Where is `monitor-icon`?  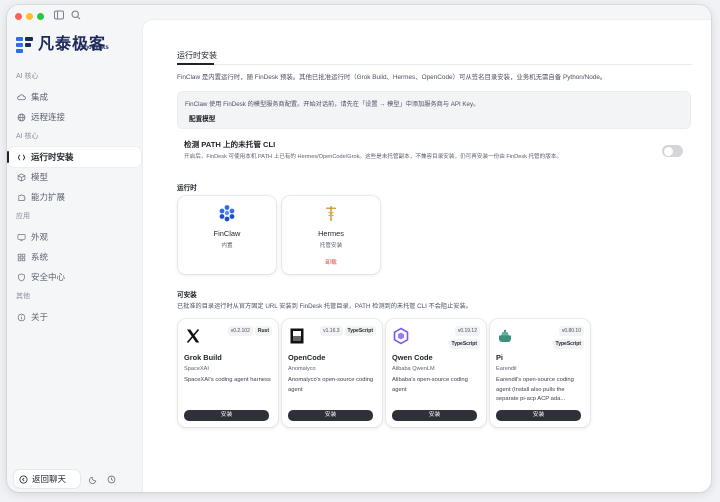
monitor-icon is located at coordinates (21, 237).